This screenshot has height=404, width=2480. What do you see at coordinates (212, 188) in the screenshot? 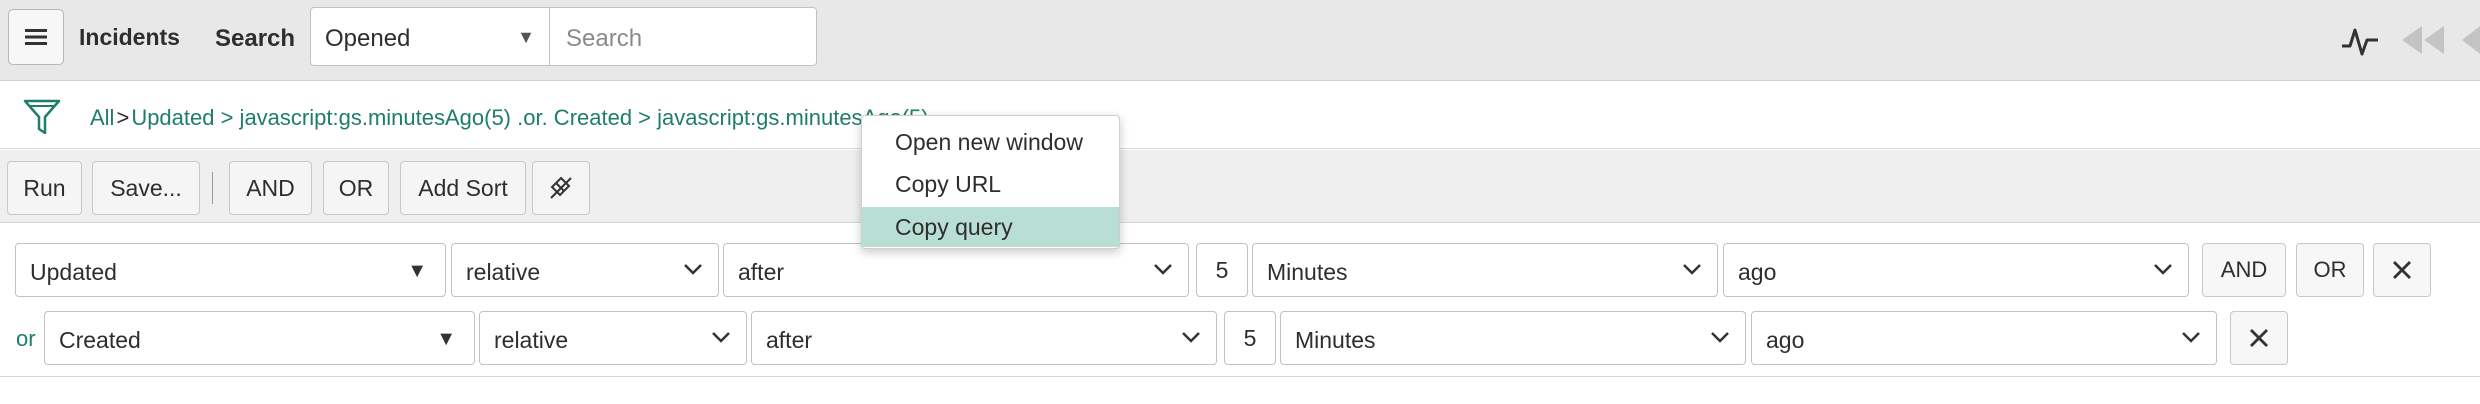
I see `toolbar-divider` at bounding box center [212, 188].